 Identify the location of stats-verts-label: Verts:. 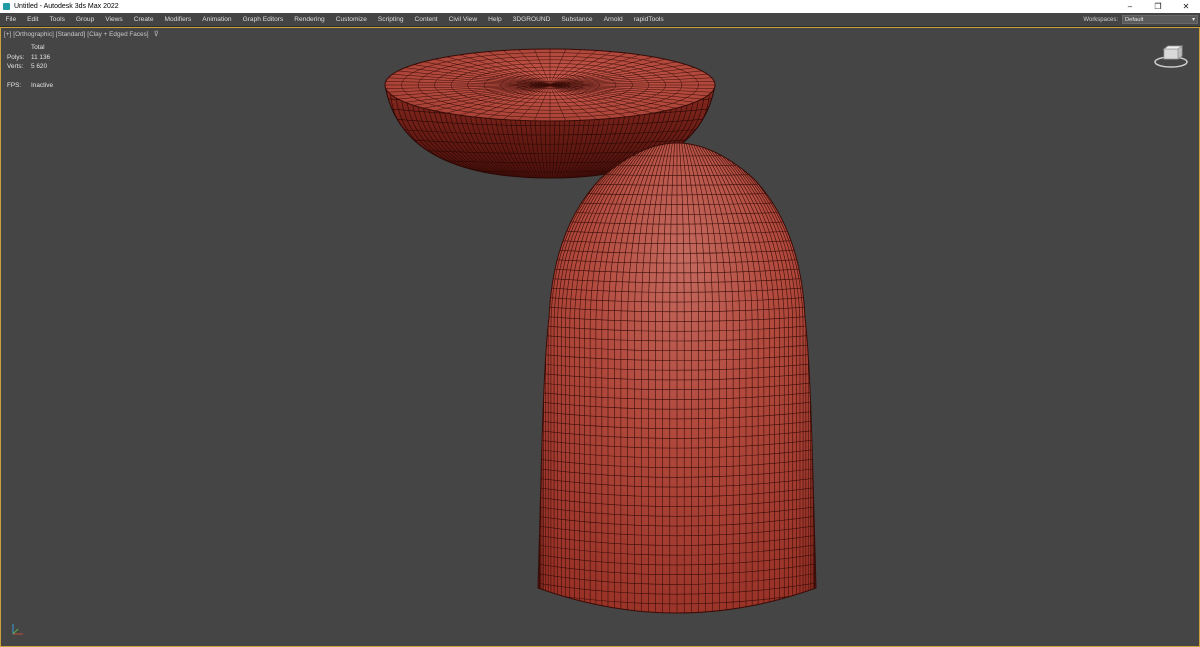
(15, 66).